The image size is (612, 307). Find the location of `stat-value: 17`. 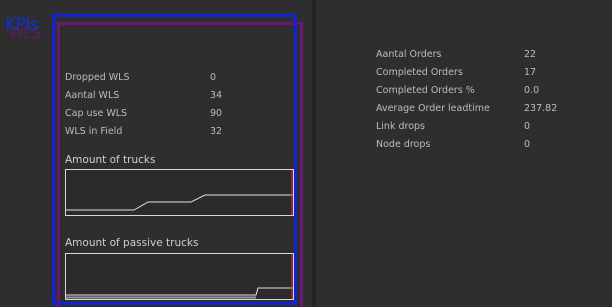

stat-value: 17 is located at coordinates (530, 72).